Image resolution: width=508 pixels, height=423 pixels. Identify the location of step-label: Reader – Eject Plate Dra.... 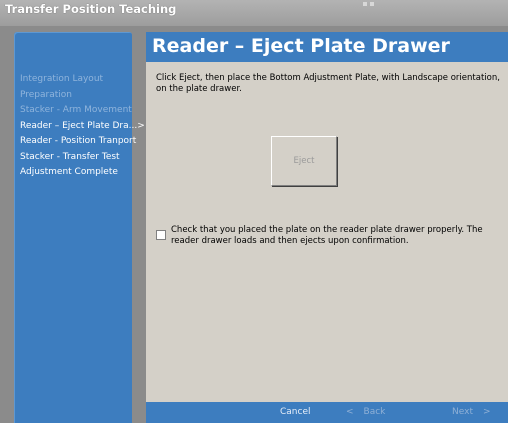
(79, 125).